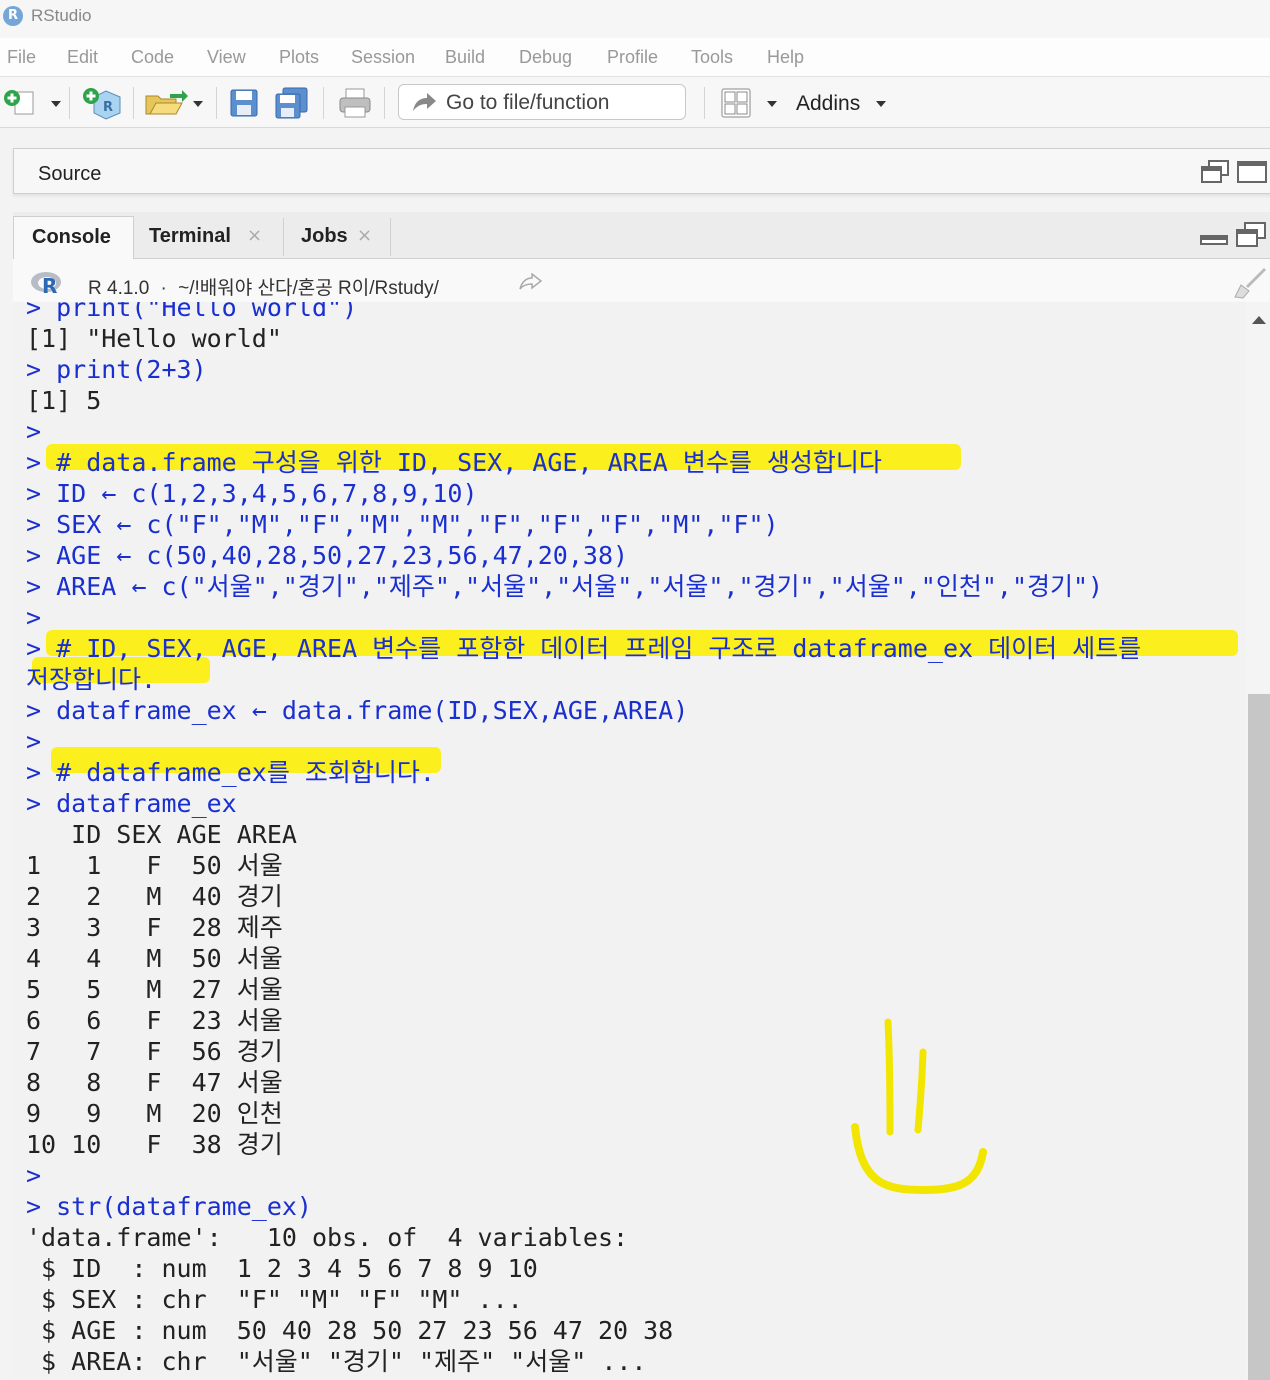 This screenshot has width=1270, height=1380. What do you see at coordinates (82, 57) in the screenshot?
I see `menu-edit: Edit` at bounding box center [82, 57].